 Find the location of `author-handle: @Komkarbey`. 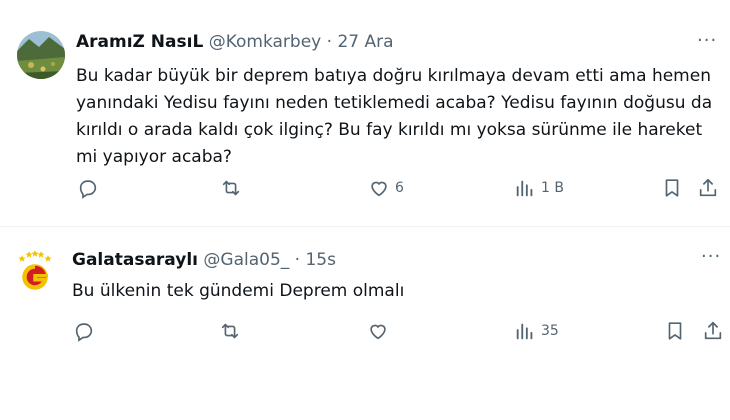

author-handle: @Komkarbey is located at coordinates (265, 42).